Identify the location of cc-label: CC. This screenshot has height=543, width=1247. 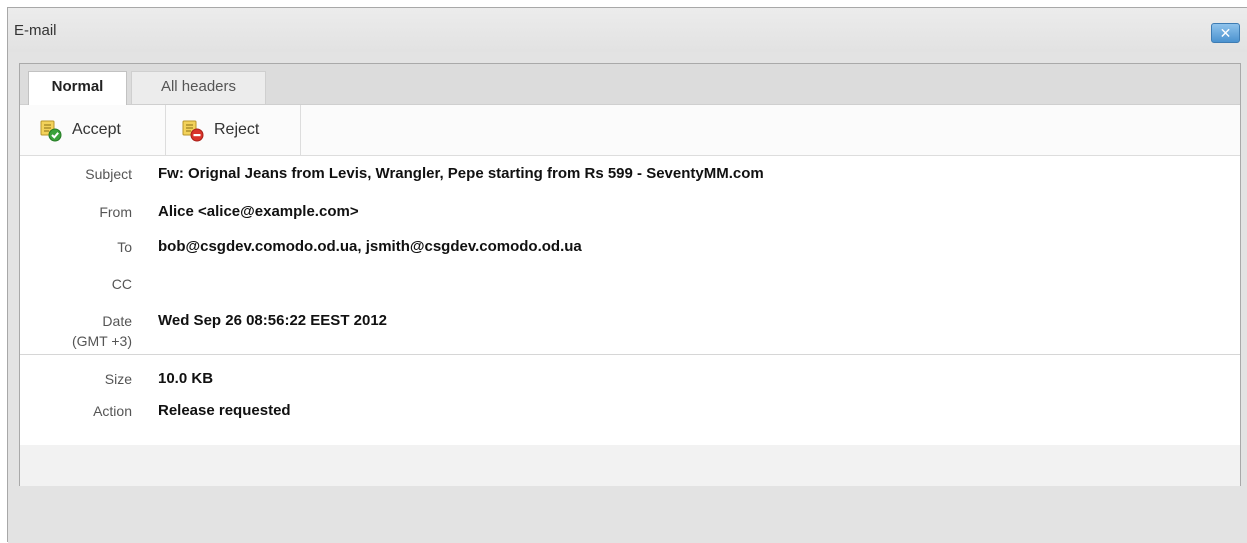
(121, 284).